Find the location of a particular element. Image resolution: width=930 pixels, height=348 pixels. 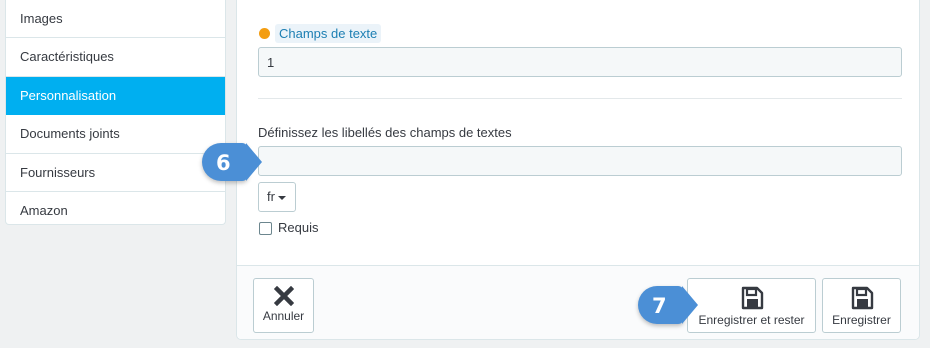

cancel-button-label: Annuler is located at coordinates (283, 316).